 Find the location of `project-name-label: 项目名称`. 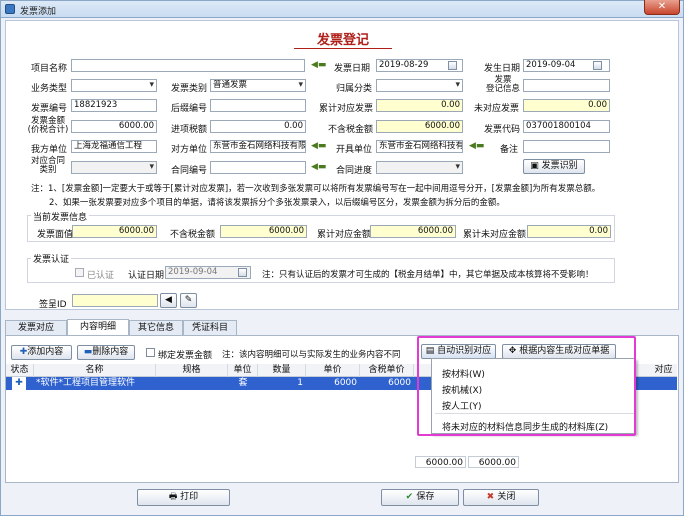

project-name-label: 项目名称 is located at coordinates (49, 69).